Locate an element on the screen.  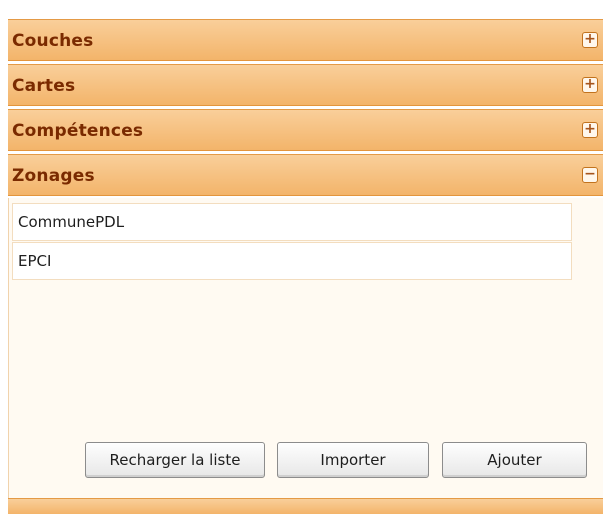
section-header-couches: Couches + is located at coordinates (305, 40).